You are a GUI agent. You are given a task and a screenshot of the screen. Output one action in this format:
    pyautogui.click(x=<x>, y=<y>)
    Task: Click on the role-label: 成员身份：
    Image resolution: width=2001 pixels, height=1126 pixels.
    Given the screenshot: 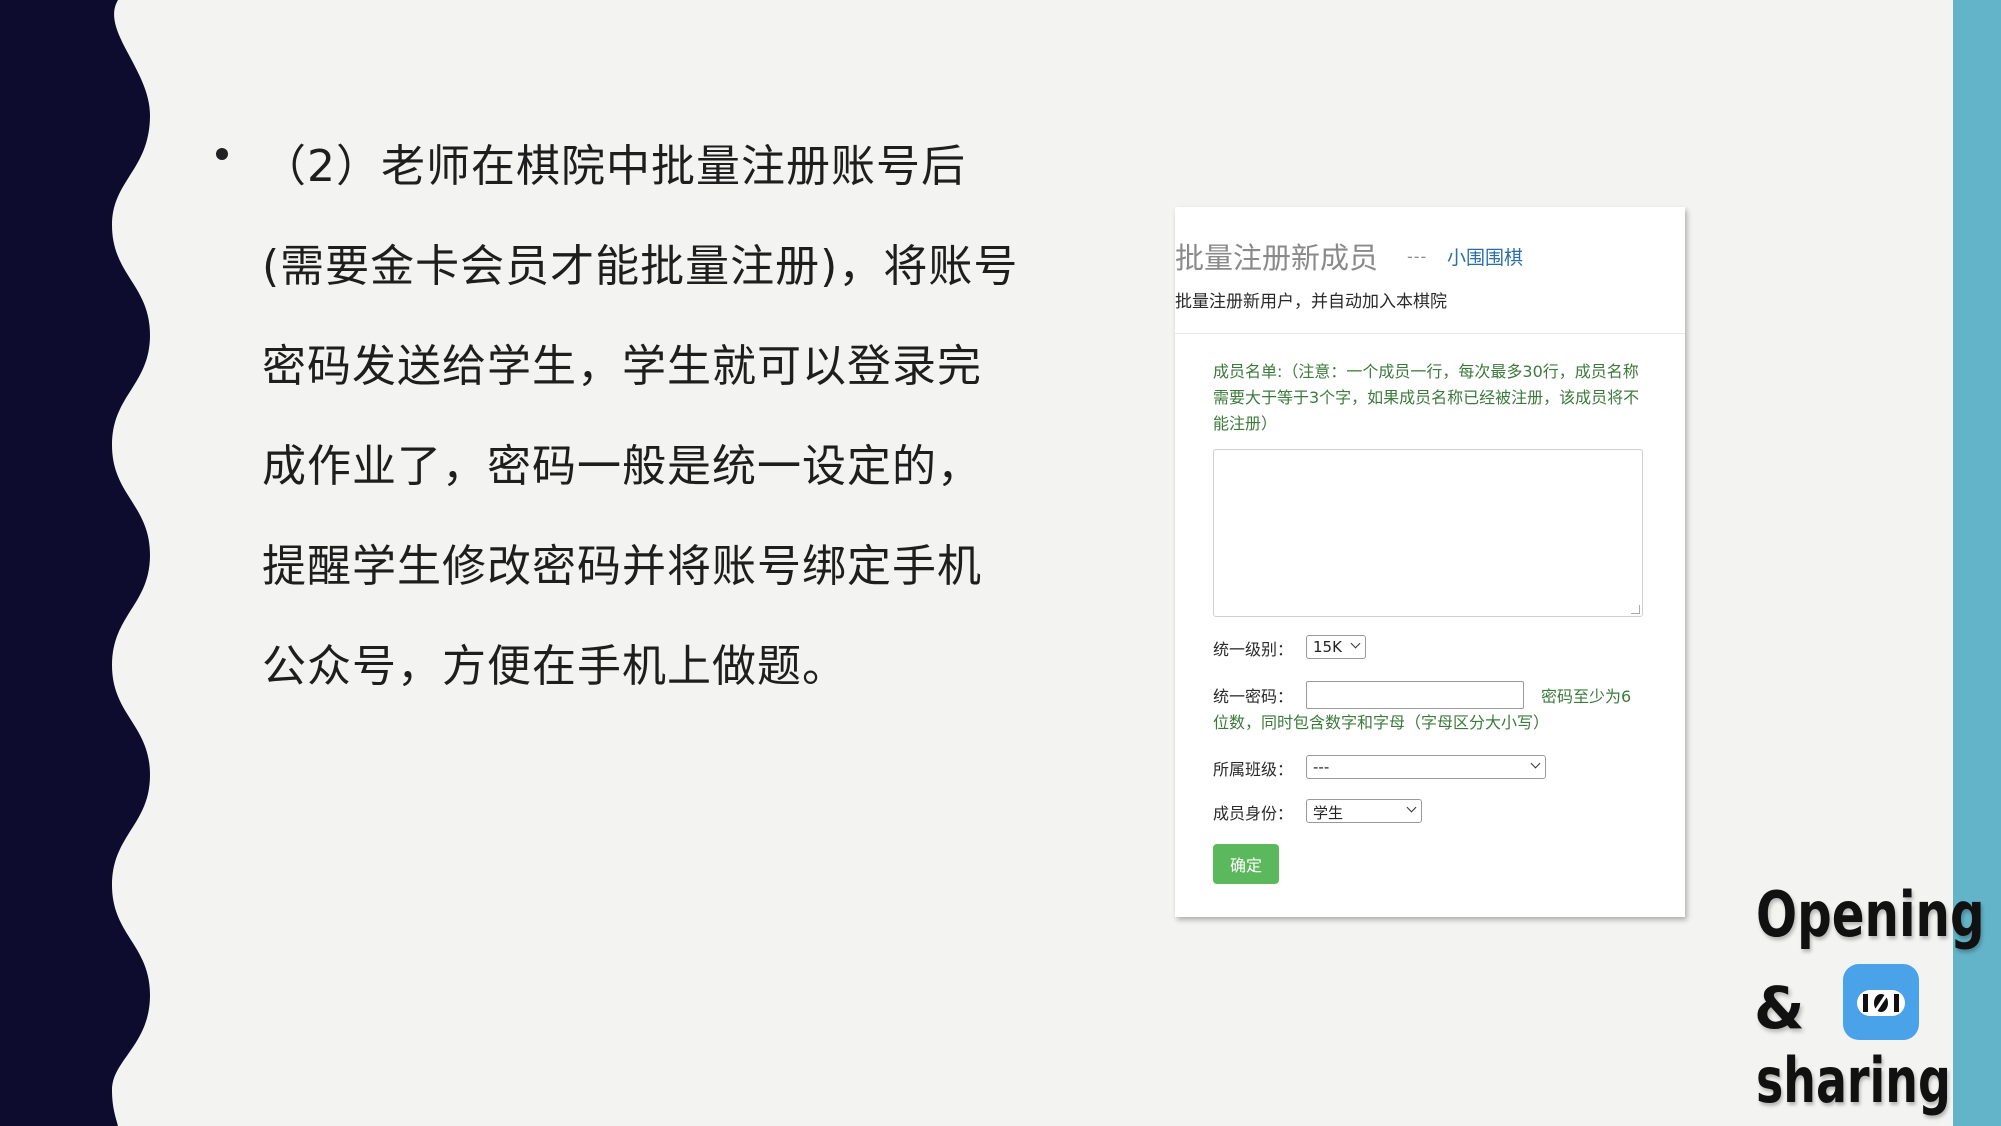 What is the action you would take?
    pyautogui.click(x=1253, y=813)
    